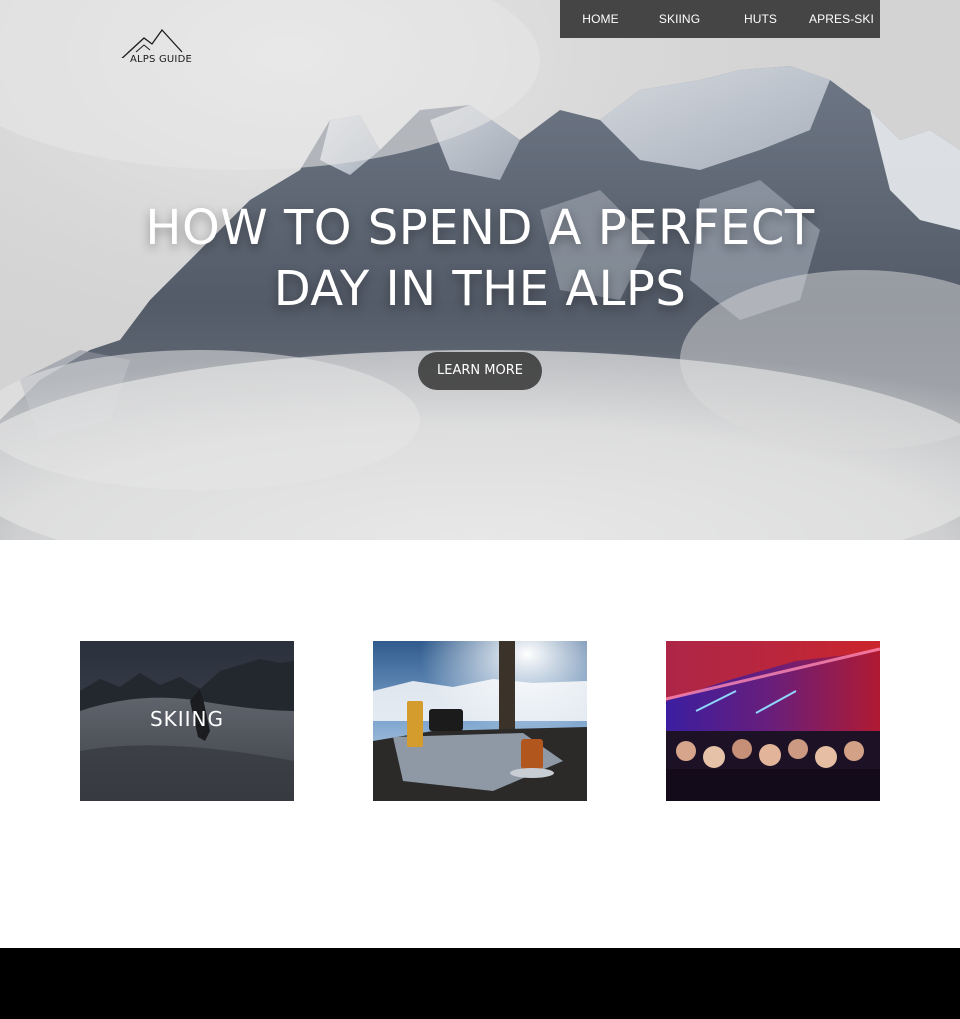 This screenshot has width=960, height=1019. I want to click on huts-photo, so click(480, 721).